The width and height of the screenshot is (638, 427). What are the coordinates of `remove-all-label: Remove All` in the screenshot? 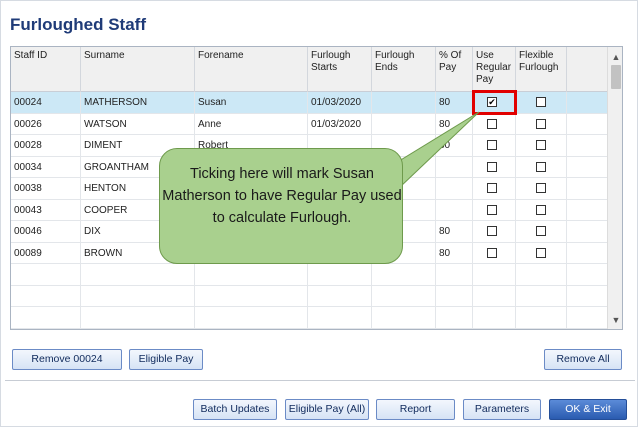 It's located at (583, 359).